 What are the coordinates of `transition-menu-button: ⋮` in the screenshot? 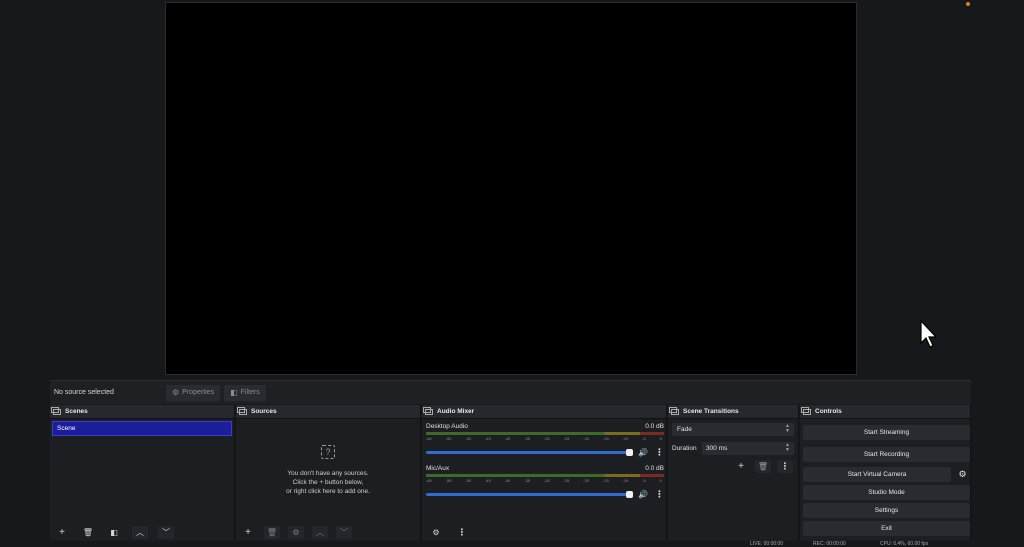 It's located at (785, 466).